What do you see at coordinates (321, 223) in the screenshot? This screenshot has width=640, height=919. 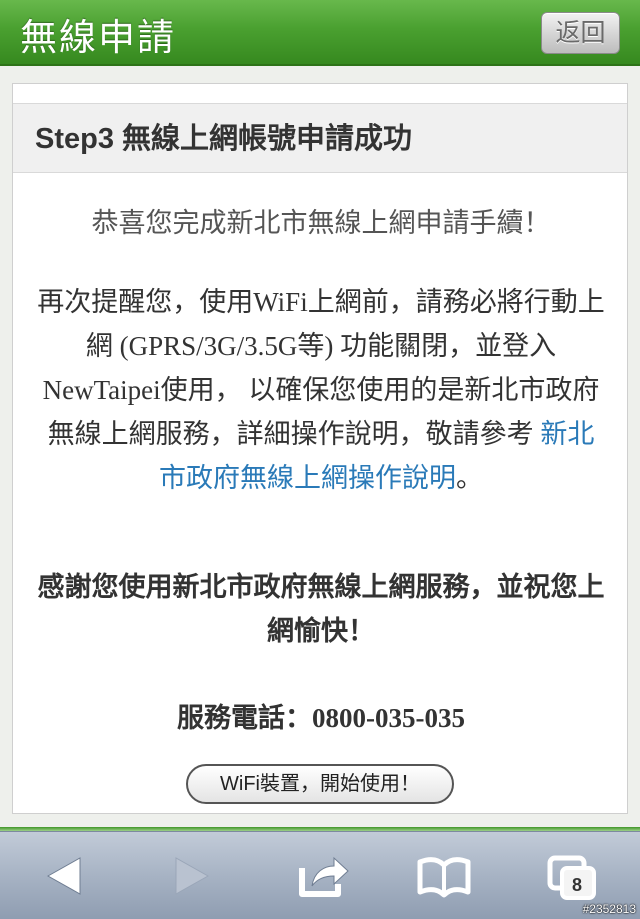 I see `congrats-message: 恭喜您完成新北市無線上網申請手續！` at bounding box center [321, 223].